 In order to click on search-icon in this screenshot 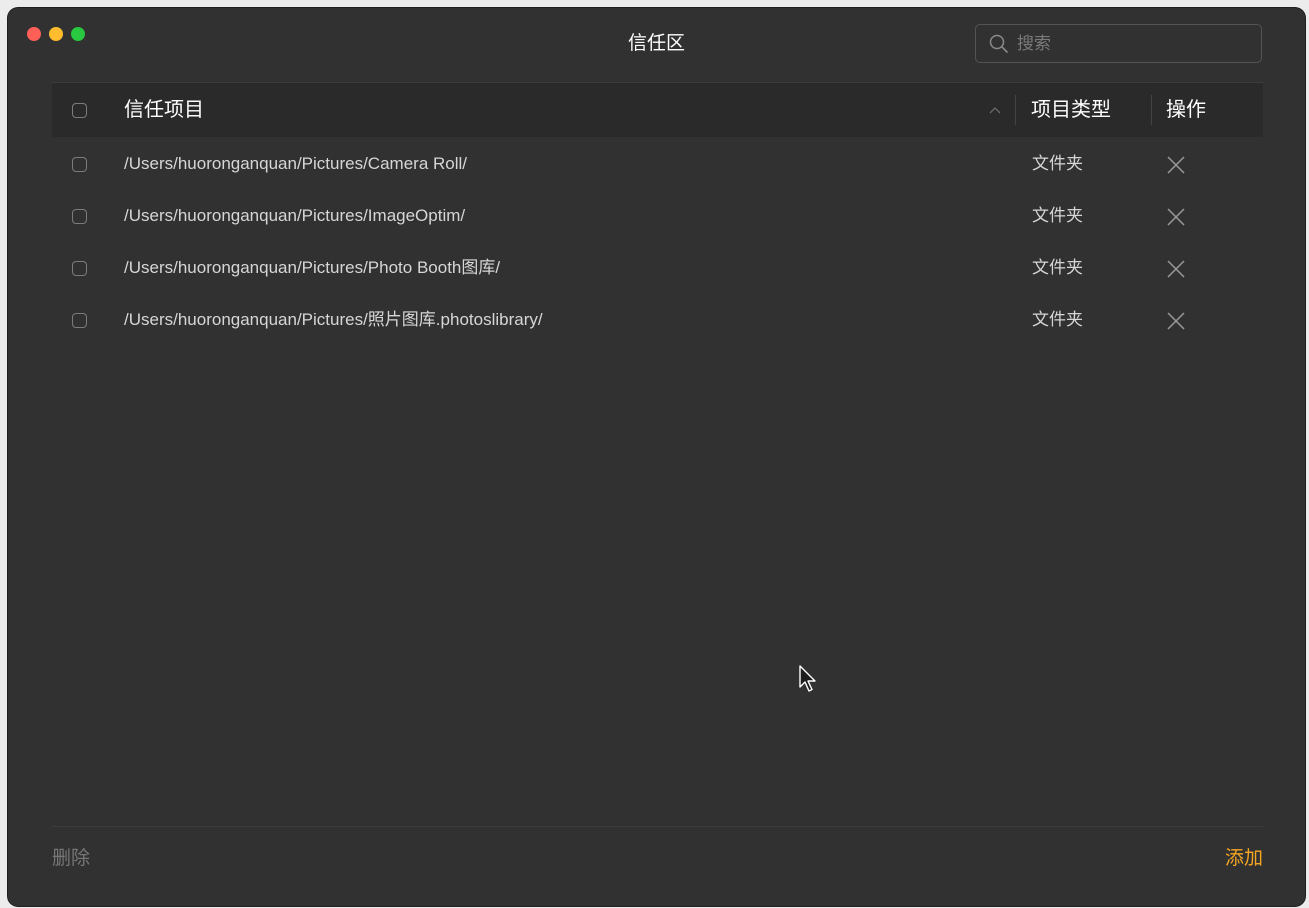, I will do `click(998, 43)`.